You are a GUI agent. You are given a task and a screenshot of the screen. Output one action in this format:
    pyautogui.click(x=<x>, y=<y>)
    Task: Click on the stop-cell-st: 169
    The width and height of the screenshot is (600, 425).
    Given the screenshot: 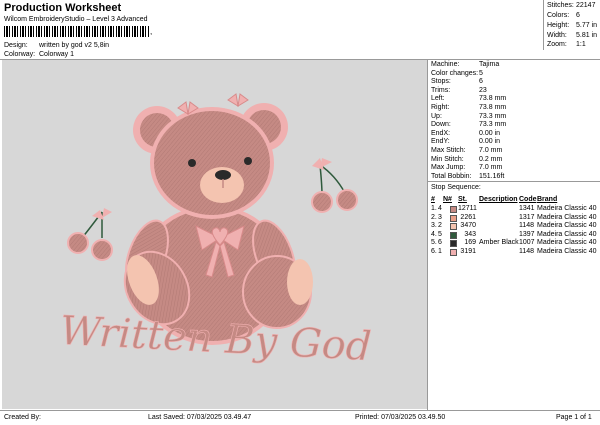 What is the action you would take?
    pyautogui.click(x=470, y=243)
    